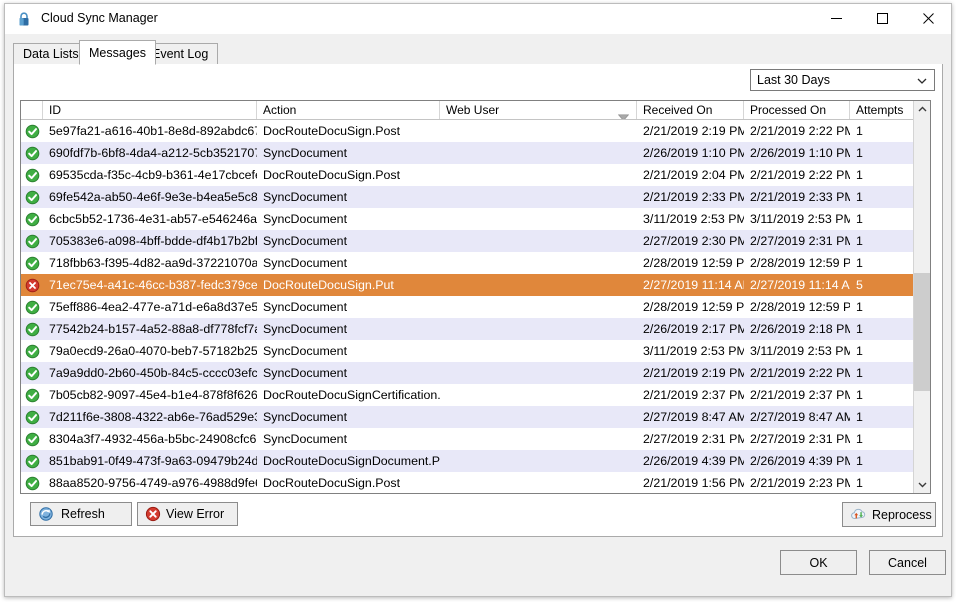  Describe the element at coordinates (800, 351) in the screenshot. I see `cell-processed_on: 3/11/2019 2:53 PM` at that location.